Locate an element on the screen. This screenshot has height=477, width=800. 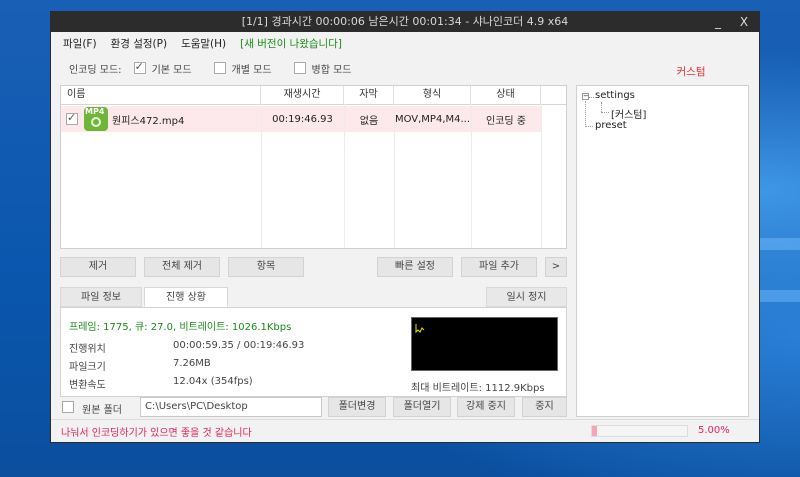
tree-collapse-icon: − is located at coordinates (585, 96).